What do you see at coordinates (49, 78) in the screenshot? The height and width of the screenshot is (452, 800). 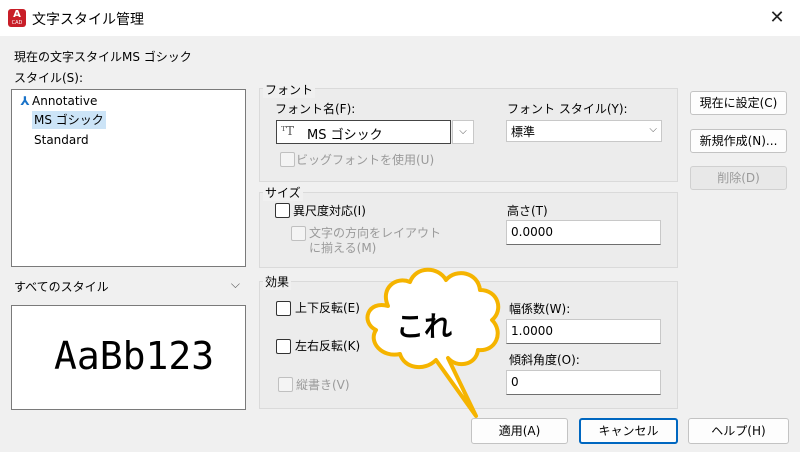 I see `styles-label: スタイル(S):` at bounding box center [49, 78].